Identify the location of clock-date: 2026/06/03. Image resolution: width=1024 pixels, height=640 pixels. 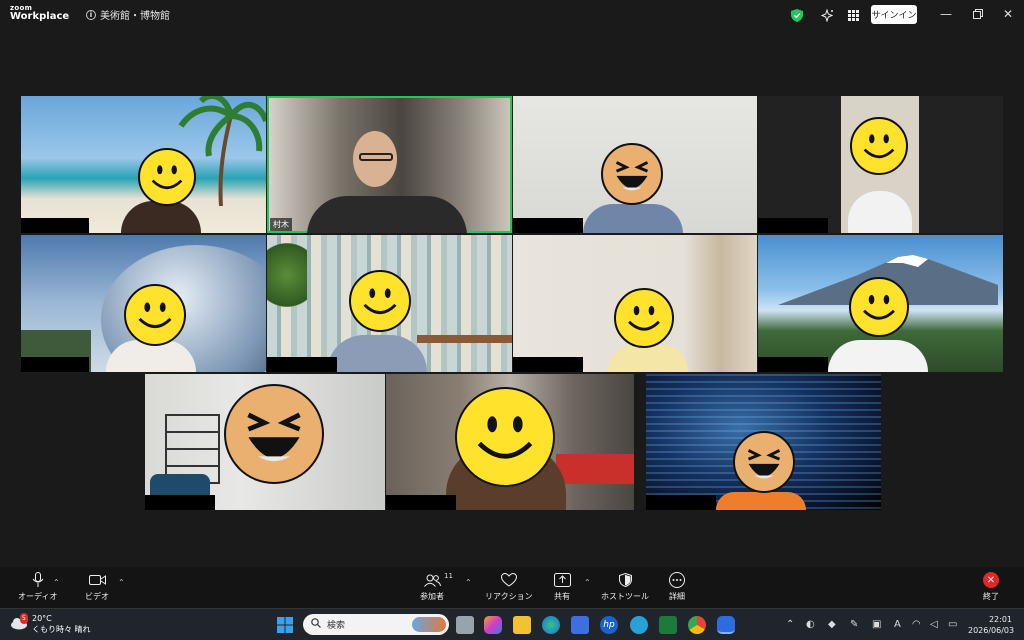
(991, 630).